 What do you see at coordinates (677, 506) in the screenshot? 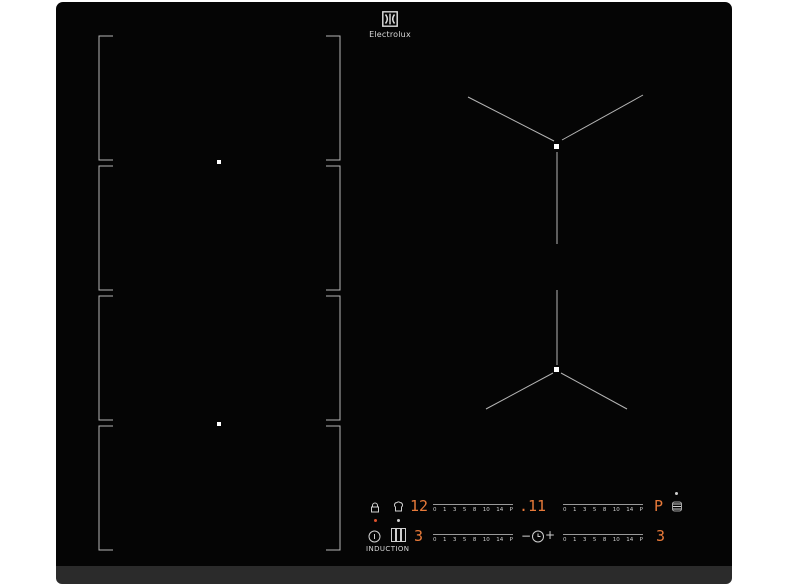
I see `hob-to-hood-icon` at bounding box center [677, 506].